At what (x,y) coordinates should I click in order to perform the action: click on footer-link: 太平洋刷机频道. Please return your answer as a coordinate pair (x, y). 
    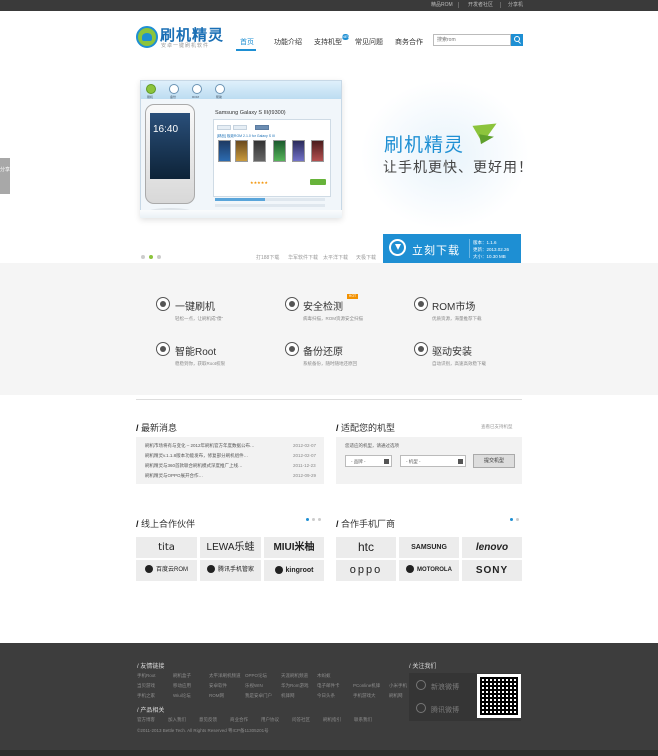
    Looking at the image, I should click on (225, 676).